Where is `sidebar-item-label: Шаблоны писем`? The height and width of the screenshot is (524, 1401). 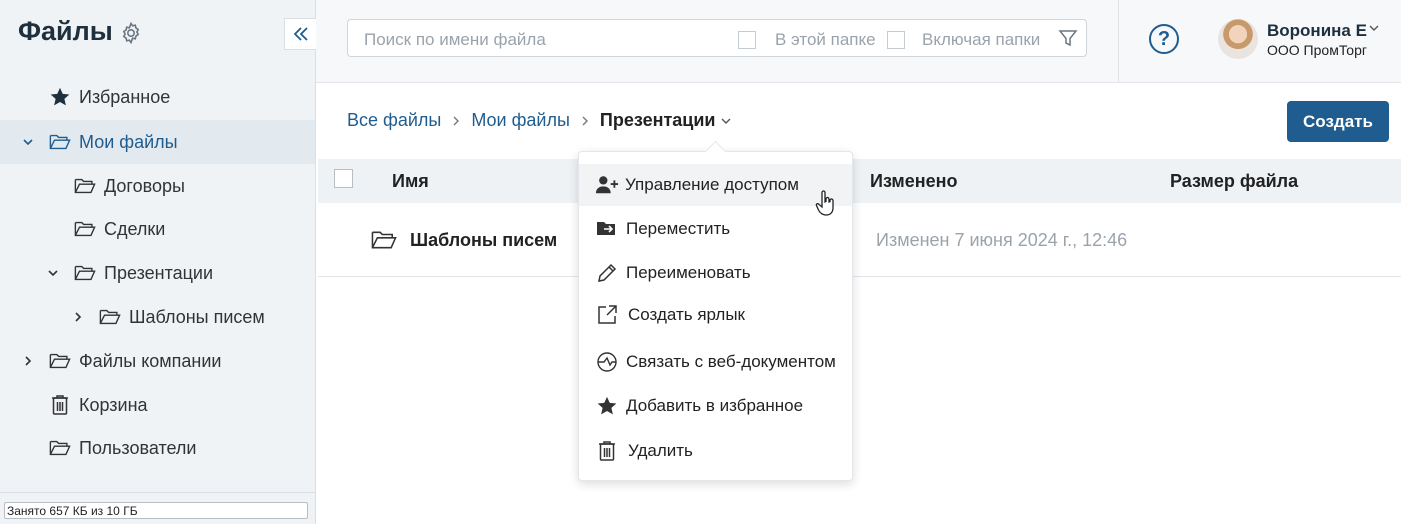 sidebar-item-label: Шаблоны писем is located at coordinates (197, 316).